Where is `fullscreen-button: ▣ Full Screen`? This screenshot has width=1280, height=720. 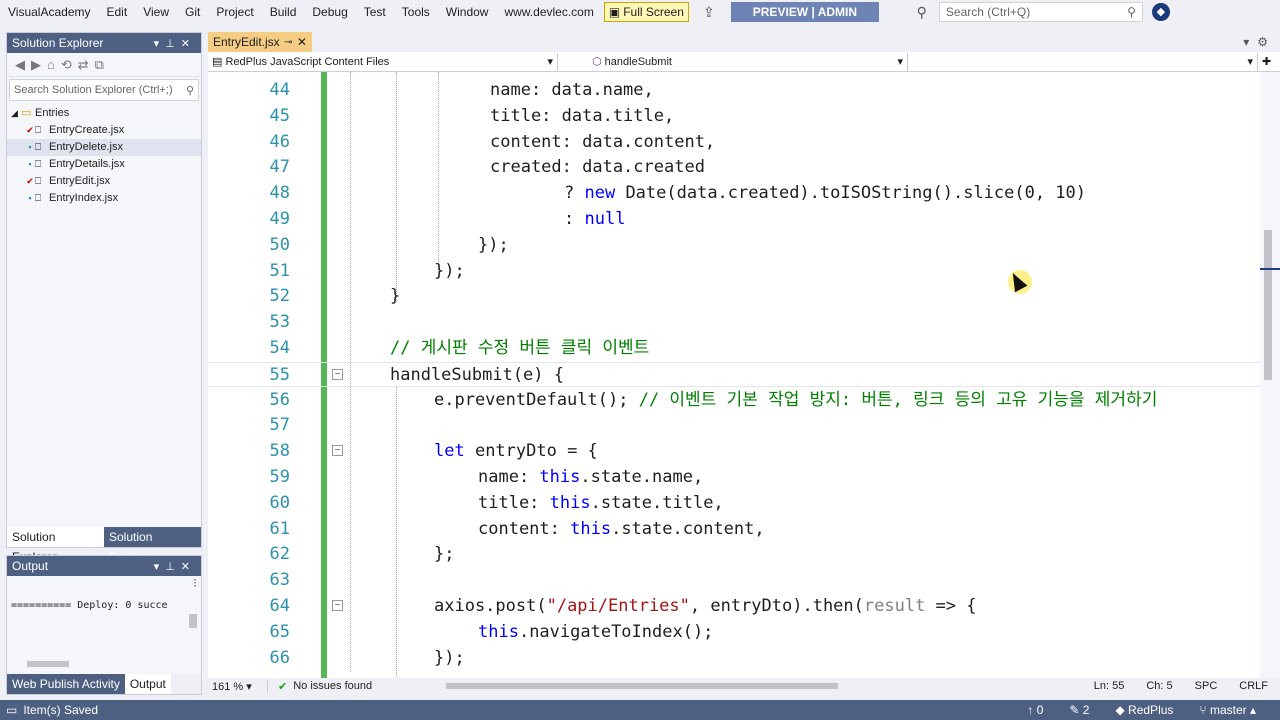 fullscreen-button: ▣ Full Screen is located at coordinates (646, 12).